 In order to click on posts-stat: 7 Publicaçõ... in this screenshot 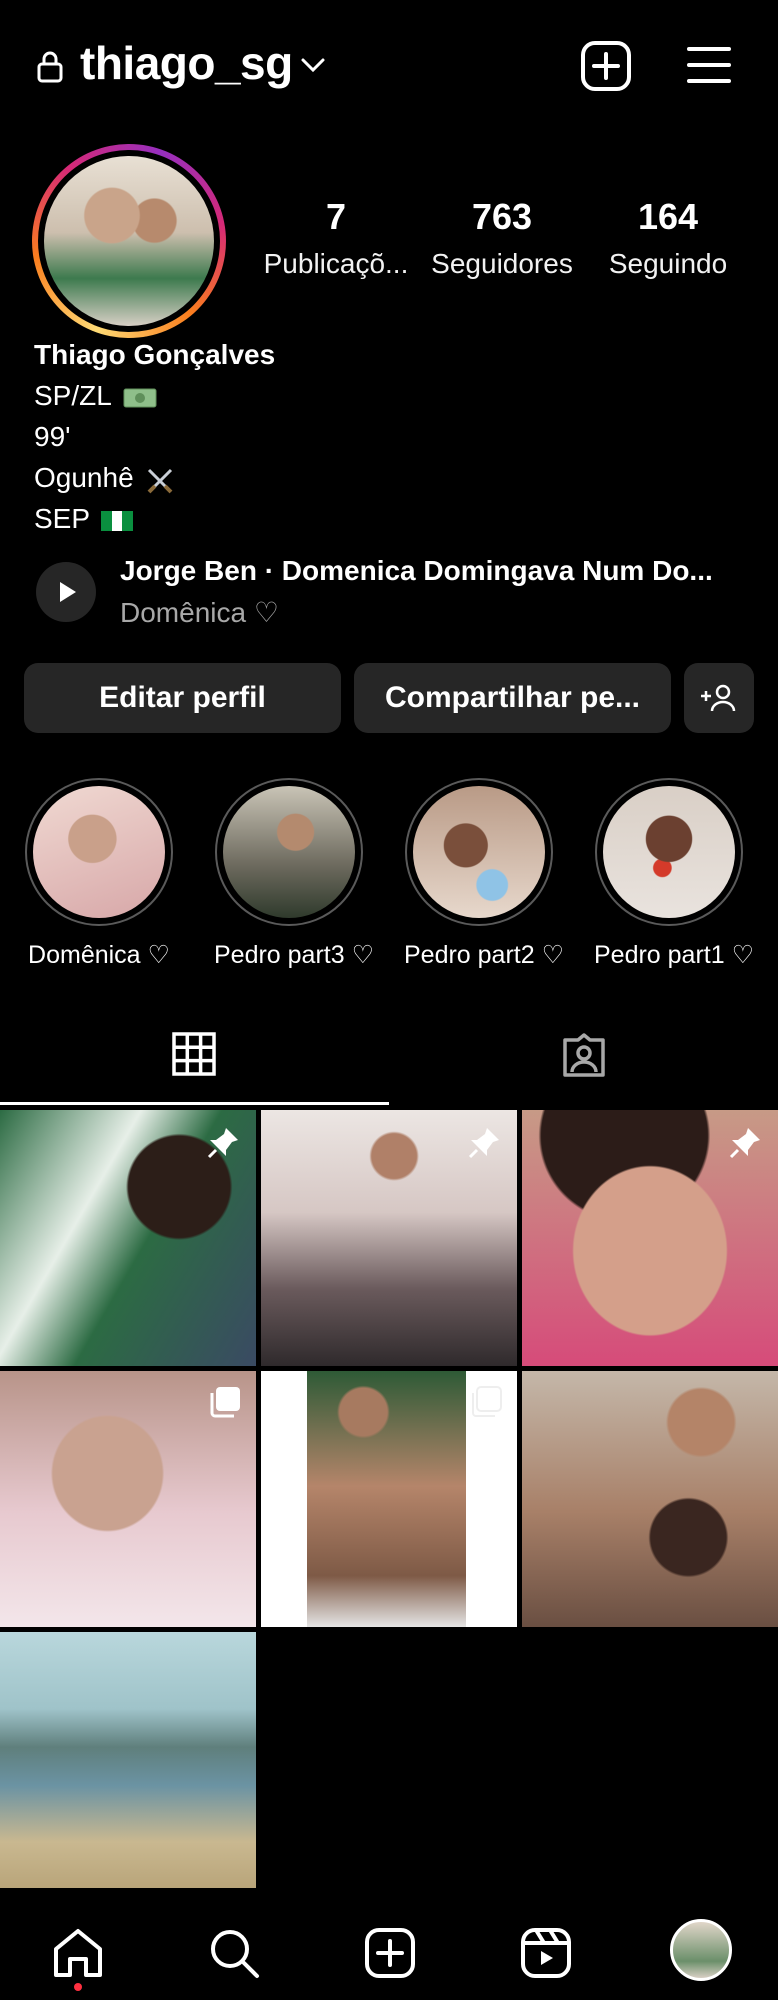, I will do `click(336, 238)`.